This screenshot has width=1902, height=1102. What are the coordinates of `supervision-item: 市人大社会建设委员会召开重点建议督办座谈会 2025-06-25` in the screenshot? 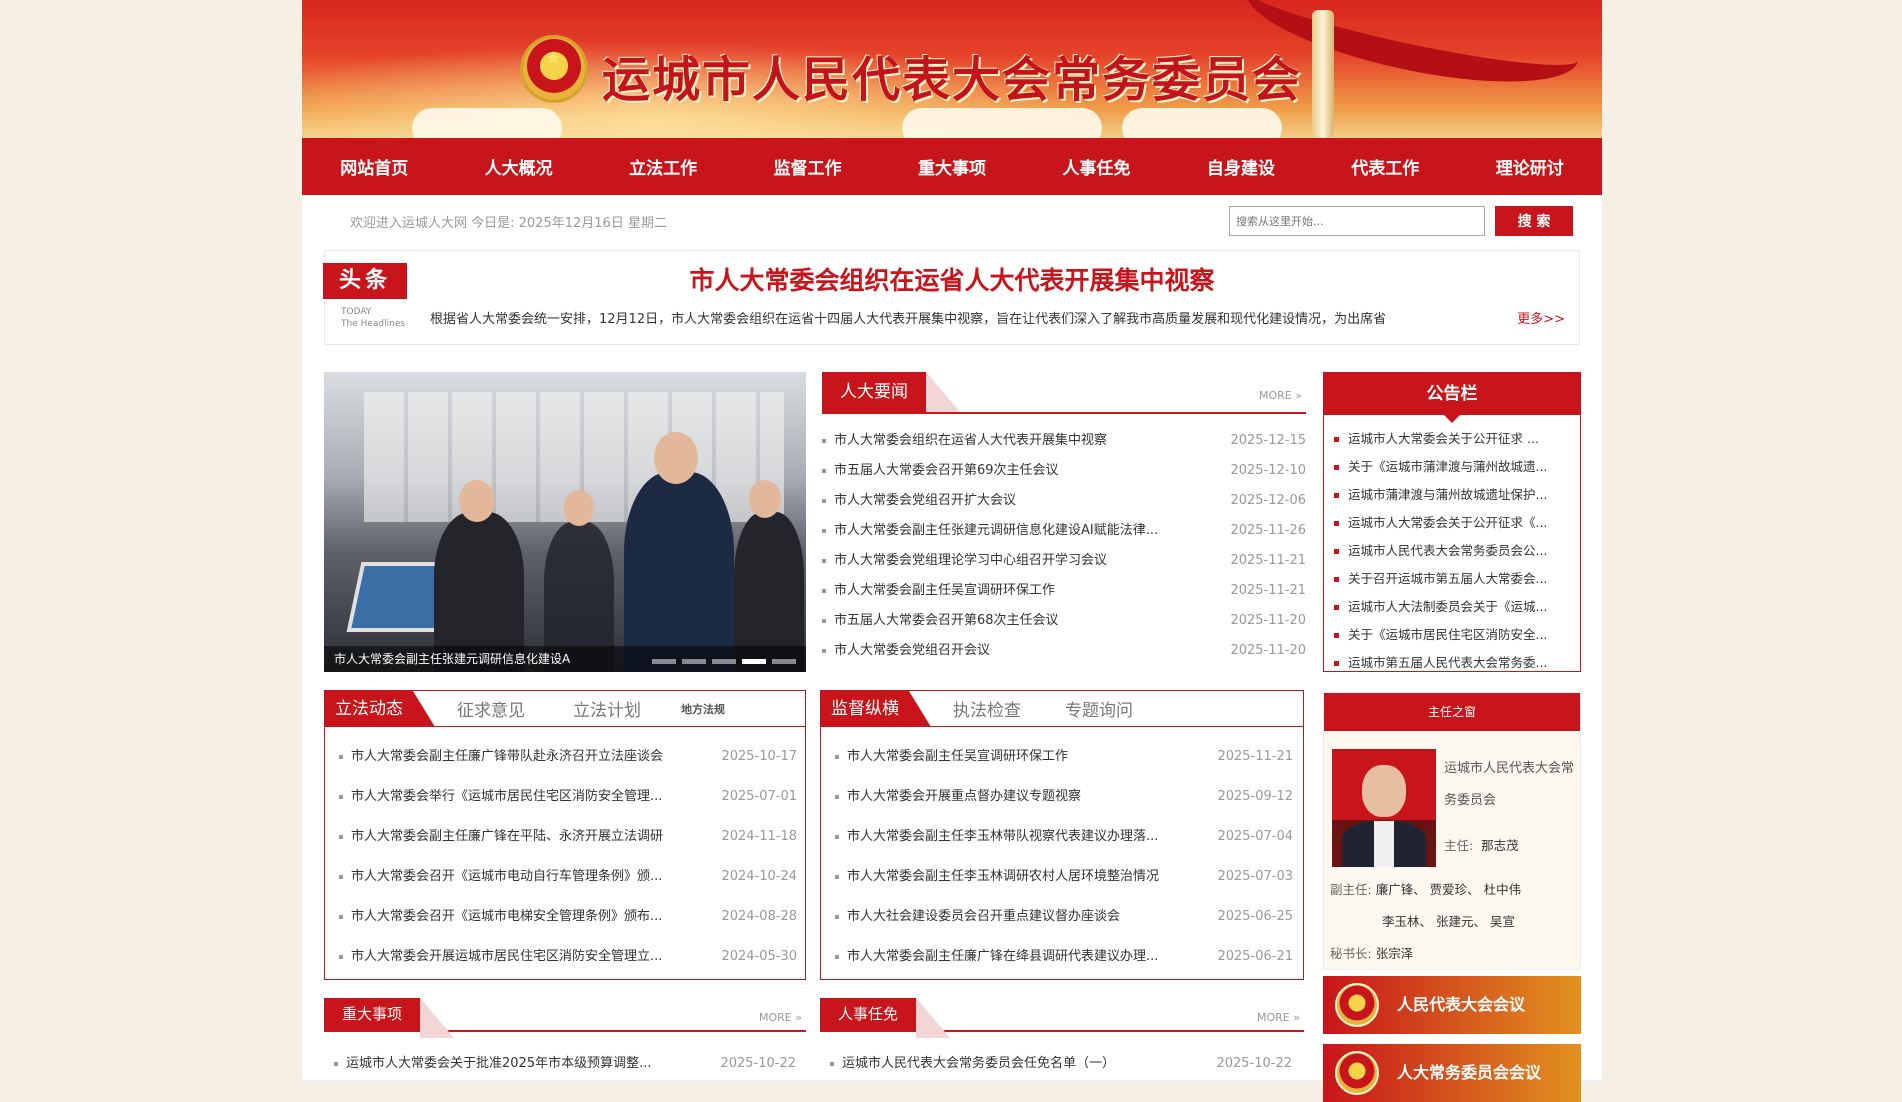 It's located at (1064, 917).